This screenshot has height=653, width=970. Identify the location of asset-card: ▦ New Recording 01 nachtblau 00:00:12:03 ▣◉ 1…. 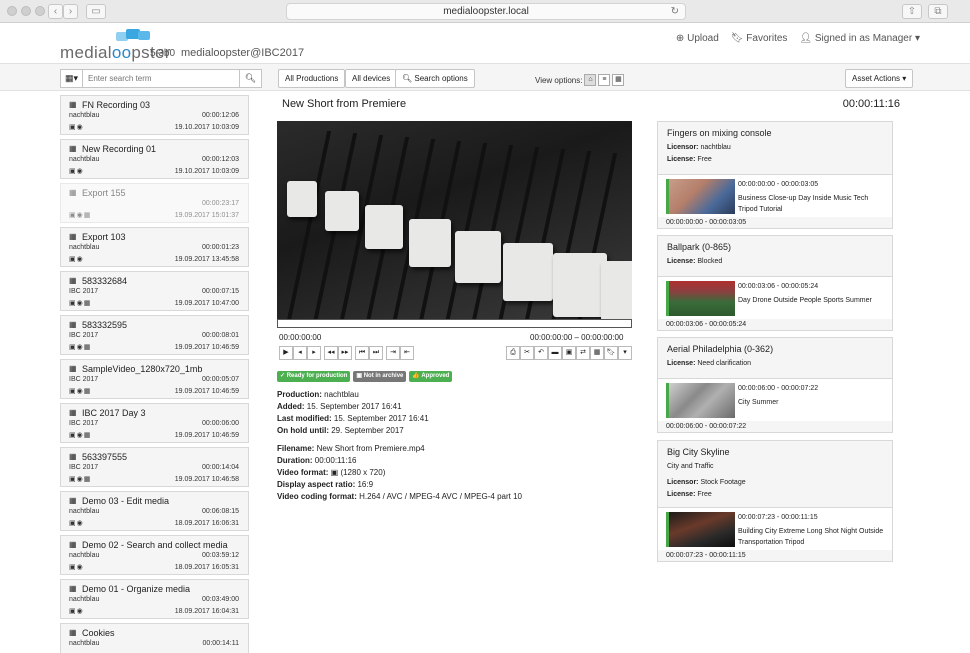
(154, 159).